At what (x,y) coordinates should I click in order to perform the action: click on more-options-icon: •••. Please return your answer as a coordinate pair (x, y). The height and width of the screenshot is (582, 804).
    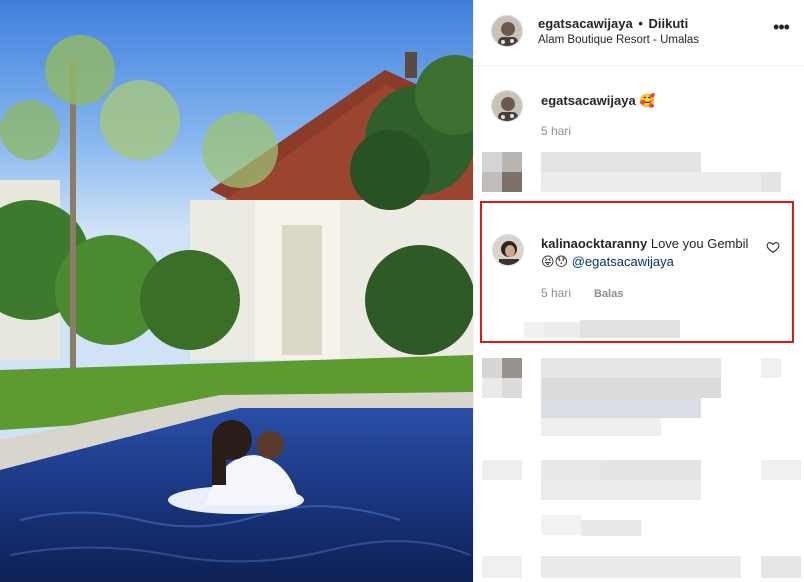
    Looking at the image, I should click on (781, 27).